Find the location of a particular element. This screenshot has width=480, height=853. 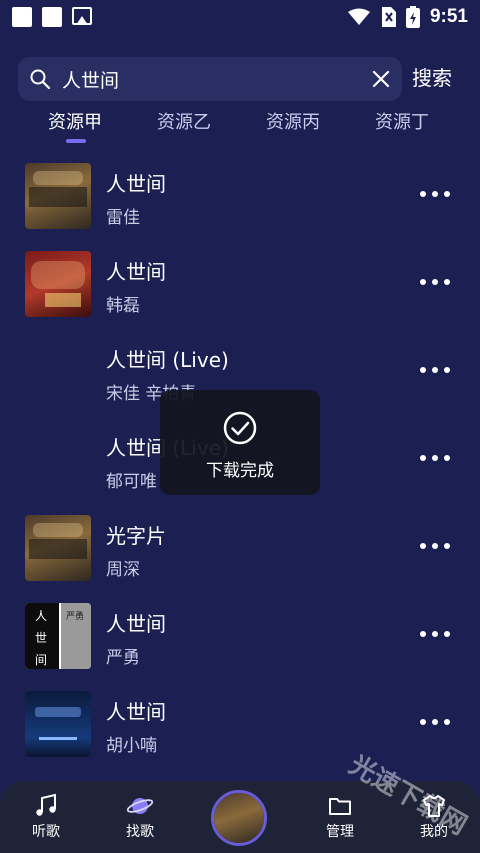

nav-label: 听歌 is located at coordinates (46, 832).